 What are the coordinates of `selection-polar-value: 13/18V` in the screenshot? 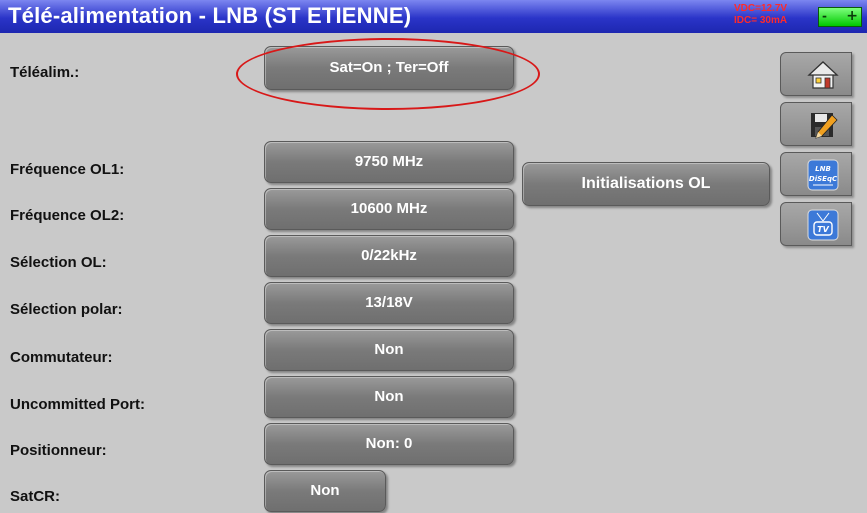 It's located at (389, 302).